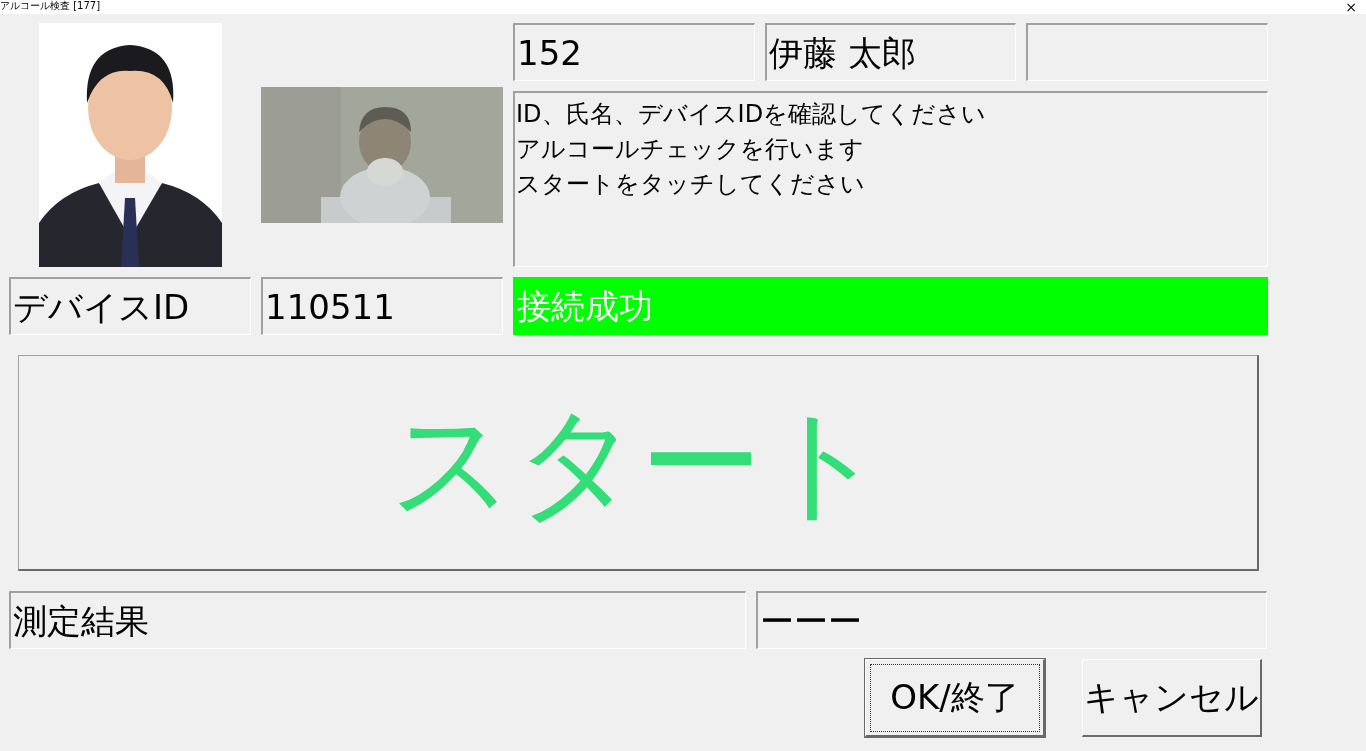 The height and width of the screenshot is (751, 1366). I want to click on result-value: ーーー, so click(1011, 620).